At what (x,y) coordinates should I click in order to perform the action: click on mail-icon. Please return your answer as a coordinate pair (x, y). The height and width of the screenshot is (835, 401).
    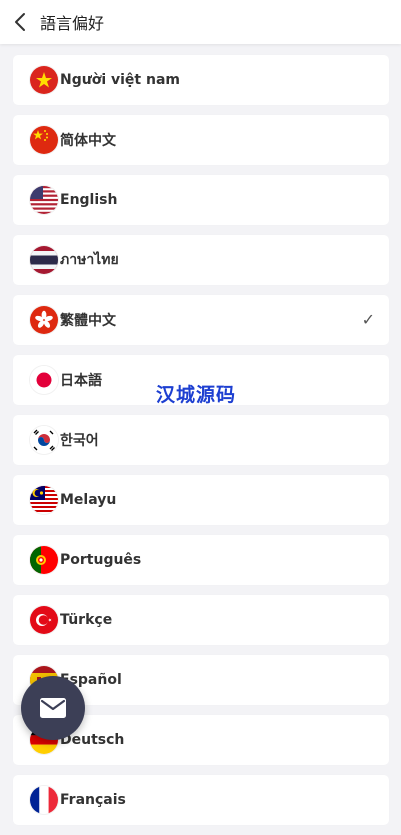
    Looking at the image, I should click on (53, 708).